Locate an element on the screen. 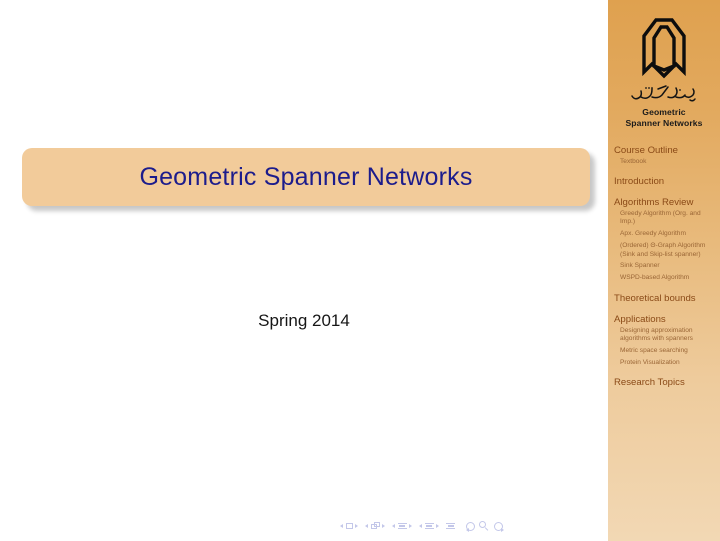 This screenshot has height=541, width=720. yazd-university-logo-icon is located at coordinates (664, 48).